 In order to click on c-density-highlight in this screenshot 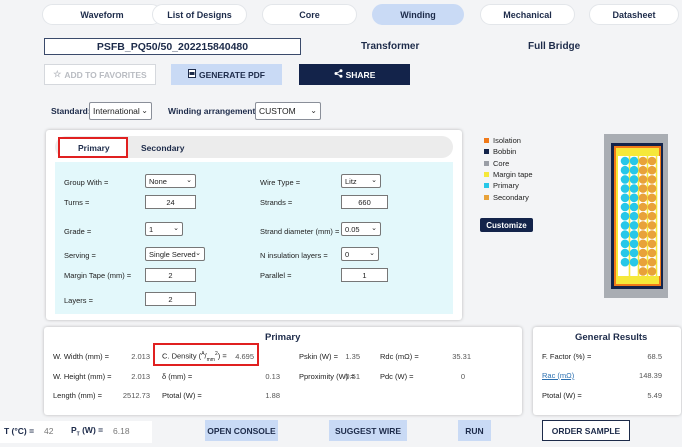, I will do `click(206, 354)`.